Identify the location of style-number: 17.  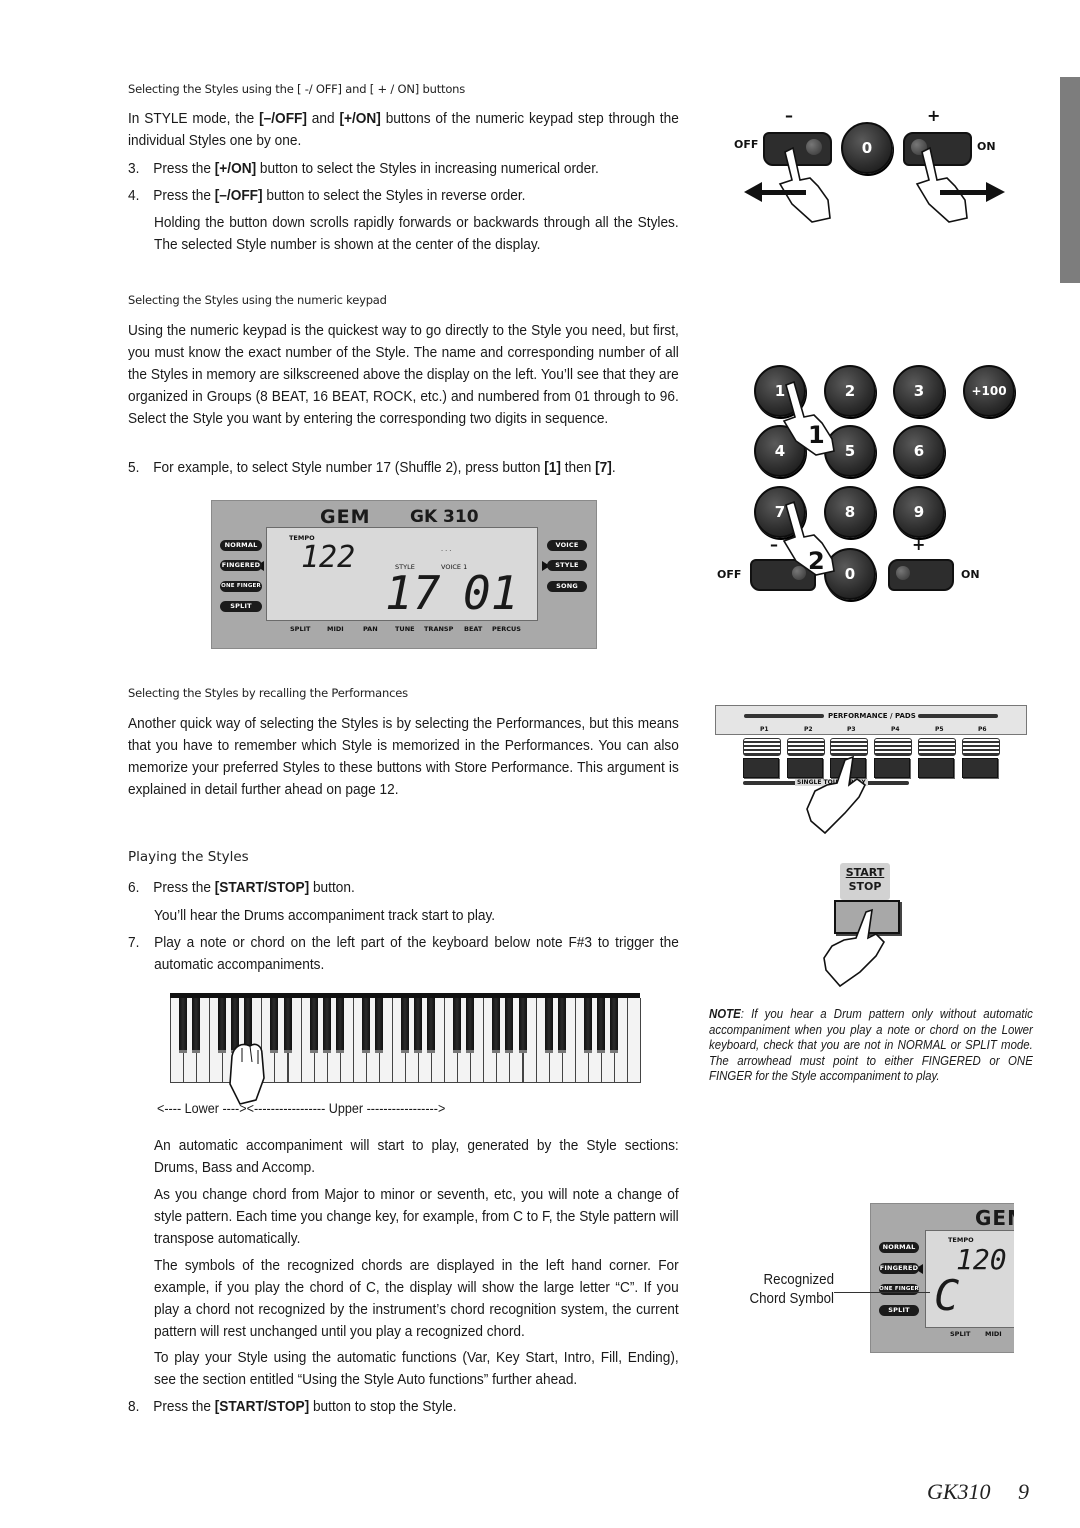
(413, 593).